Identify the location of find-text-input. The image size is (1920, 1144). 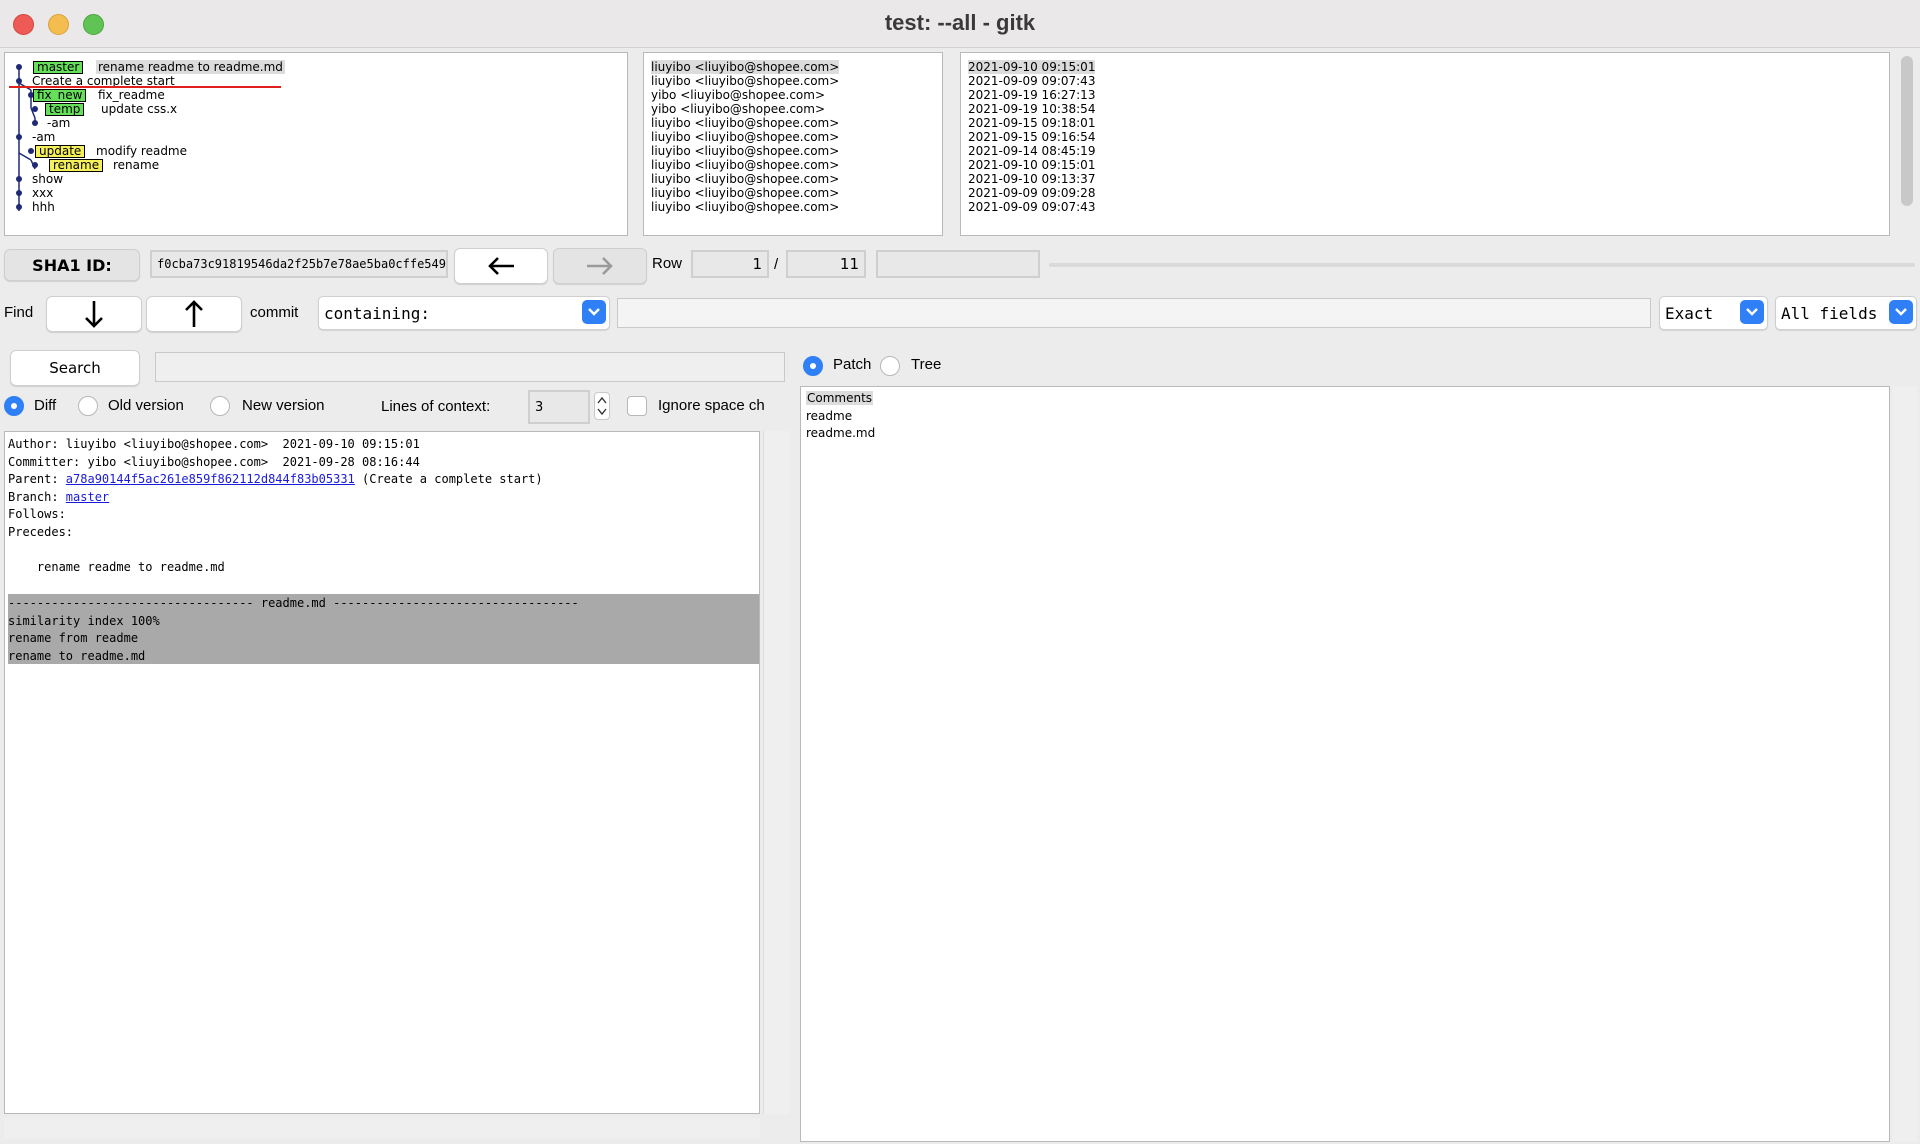
(1134, 313).